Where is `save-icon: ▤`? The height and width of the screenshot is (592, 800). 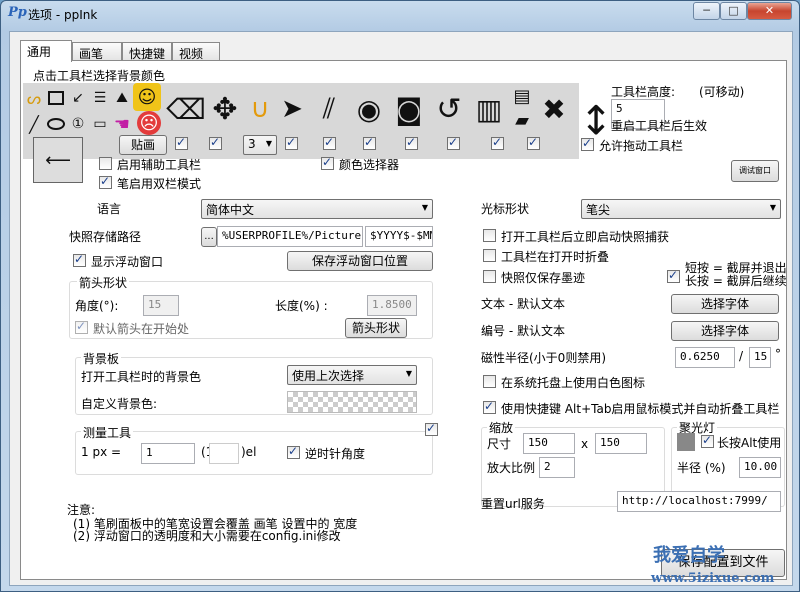
save-icon: ▤ is located at coordinates (522, 96).